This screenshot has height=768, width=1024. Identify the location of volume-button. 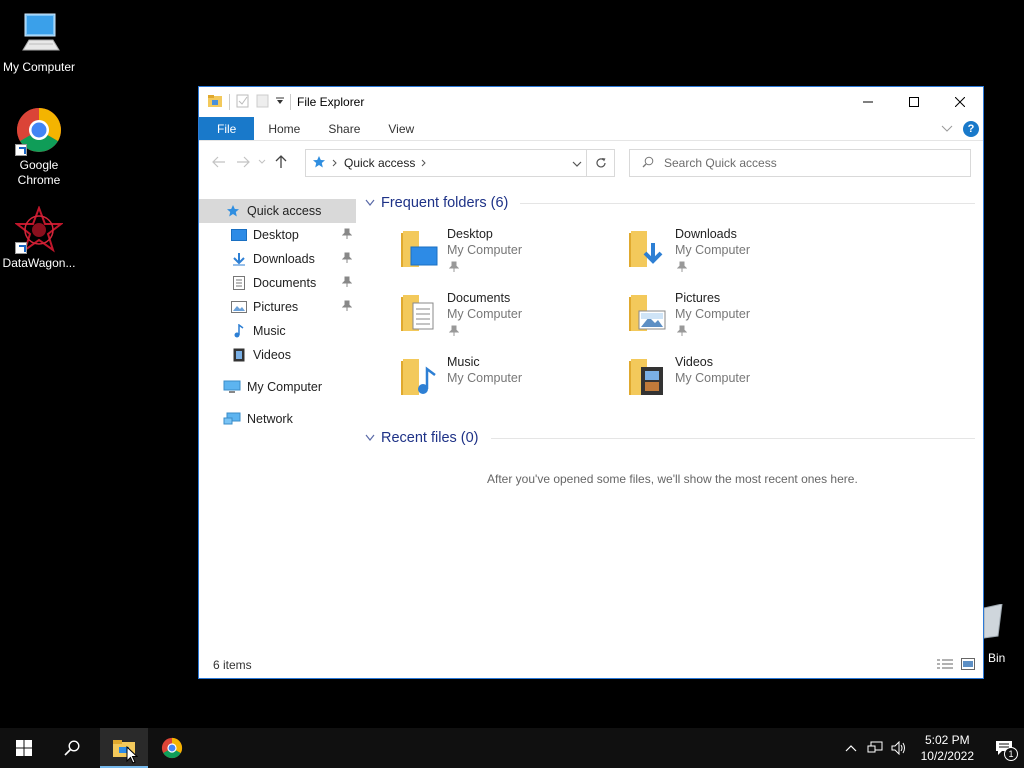
(899, 748).